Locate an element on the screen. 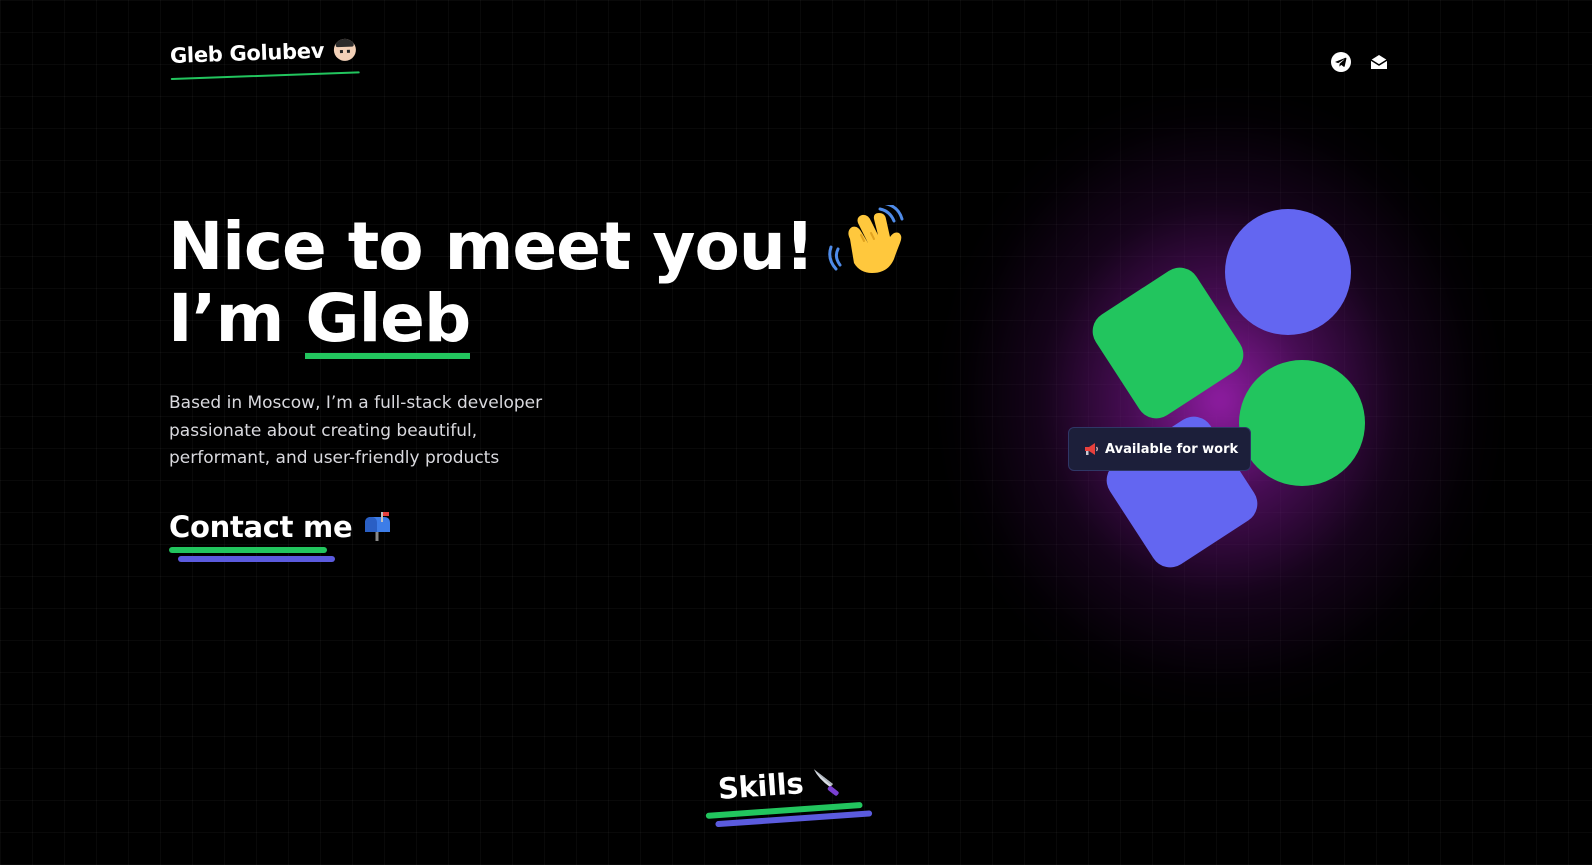 The width and height of the screenshot is (1592, 865). telegram-icon is located at coordinates (1341, 62).